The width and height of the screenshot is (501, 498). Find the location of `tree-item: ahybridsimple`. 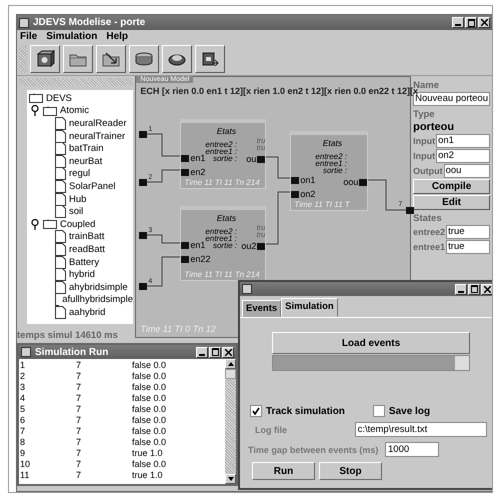

tree-item: ahybridsimple is located at coordinates (98, 287).